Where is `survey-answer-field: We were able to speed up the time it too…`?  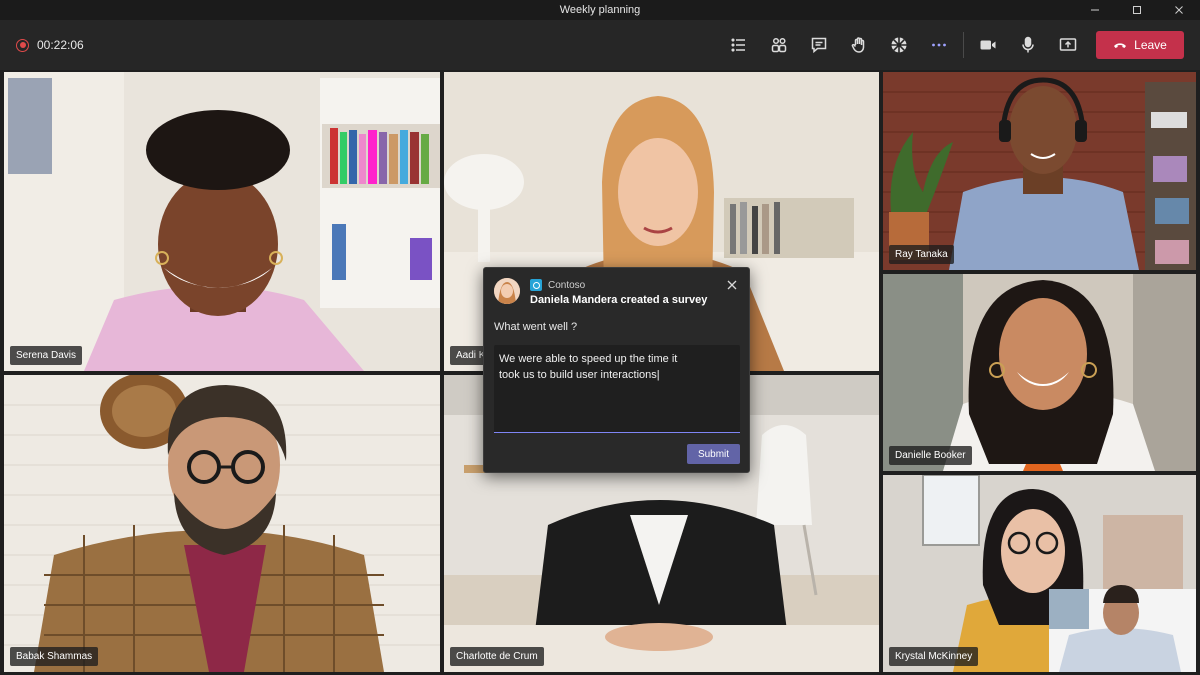
survey-answer-field: We were able to speed up the time it too… is located at coordinates (617, 389).